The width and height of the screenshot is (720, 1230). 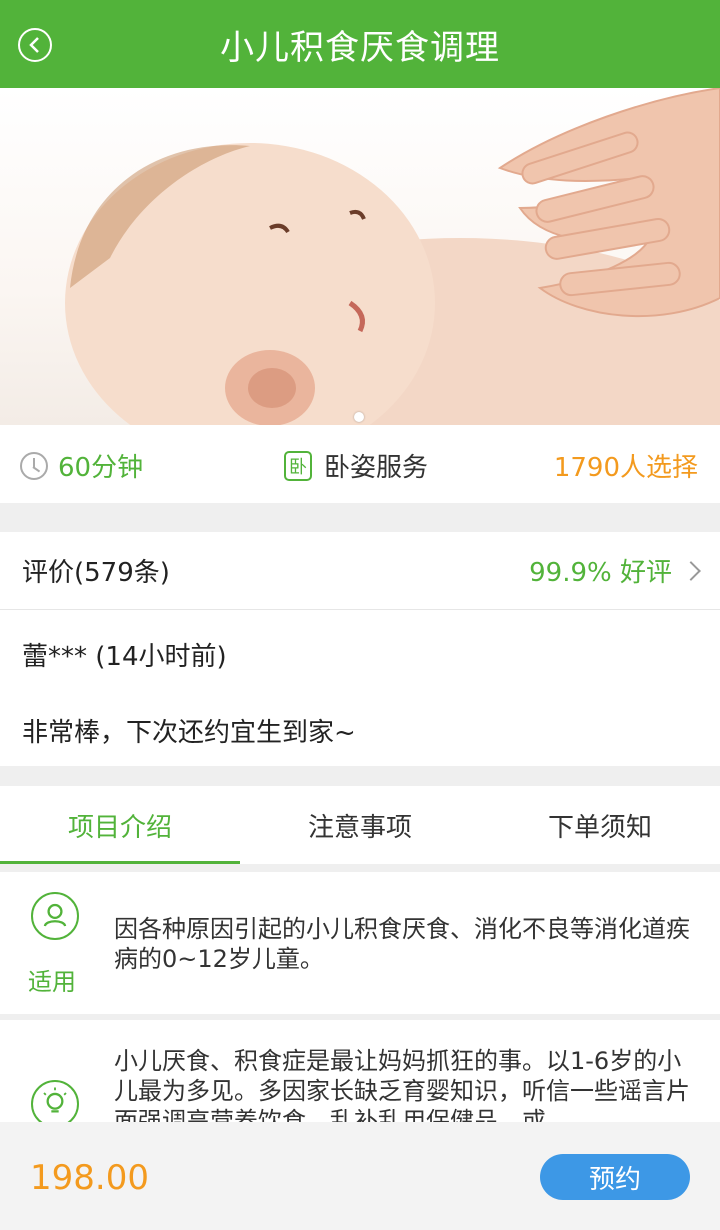 I want to click on order-footer: 198.00 预约, so click(x=360, y=1176).